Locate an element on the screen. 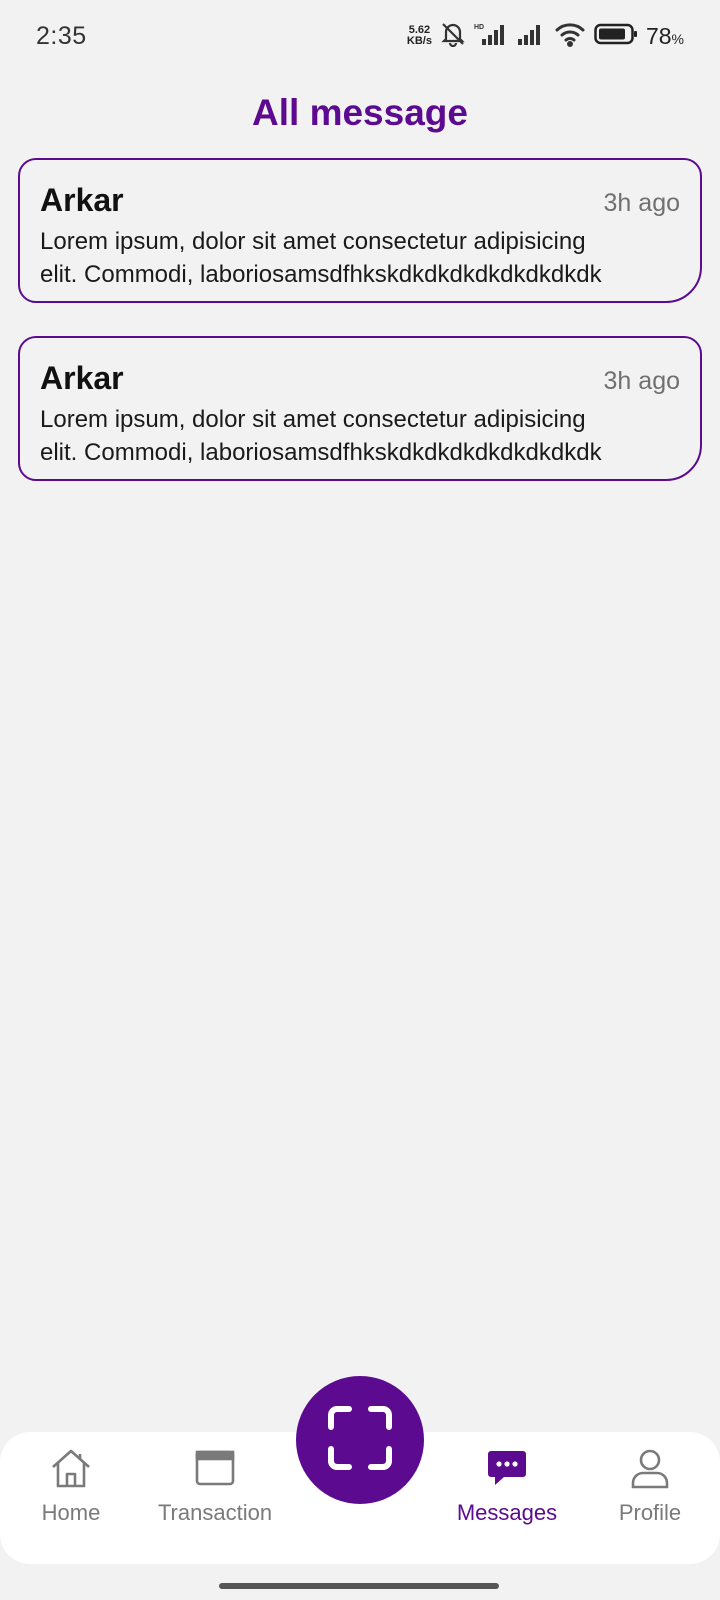 This screenshot has height=1600, width=720. network-speed: 5.62 KB/s is located at coordinates (419, 36).